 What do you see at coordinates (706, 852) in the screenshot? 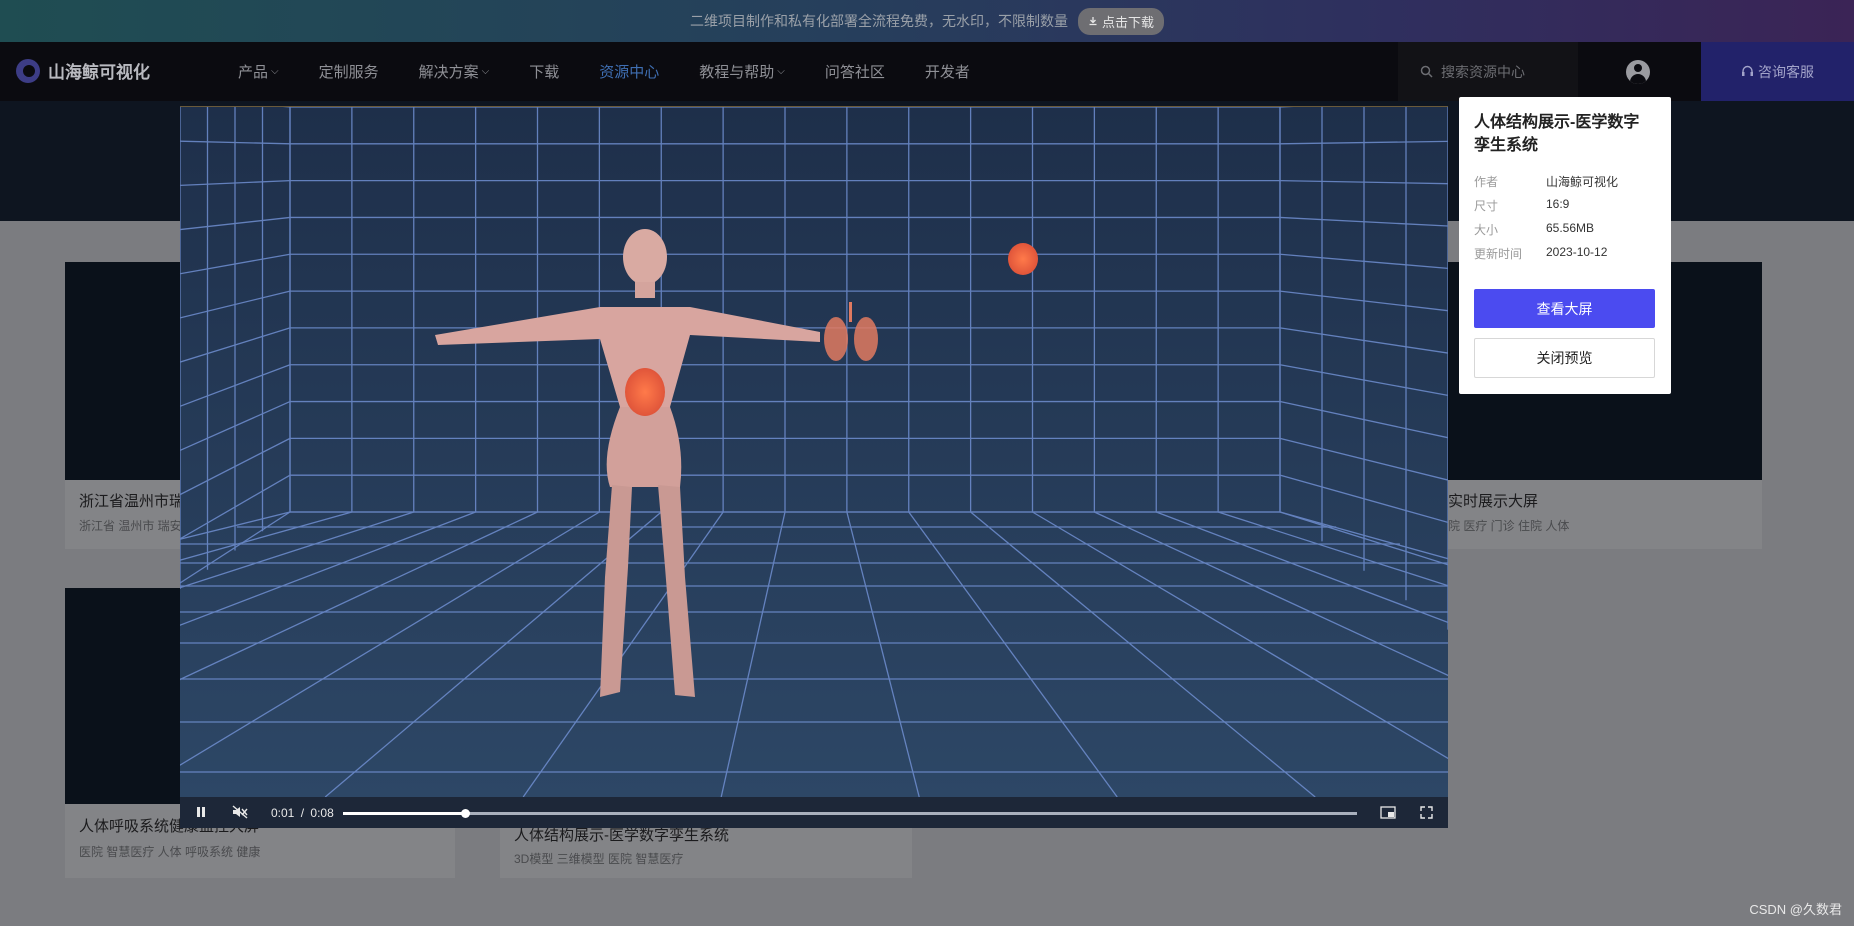
I see `resource-card: 人体结构展示-医学数字孪生系统 3D模型 三维模型 医院 智慧医疗` at bounding box center [706, 852].